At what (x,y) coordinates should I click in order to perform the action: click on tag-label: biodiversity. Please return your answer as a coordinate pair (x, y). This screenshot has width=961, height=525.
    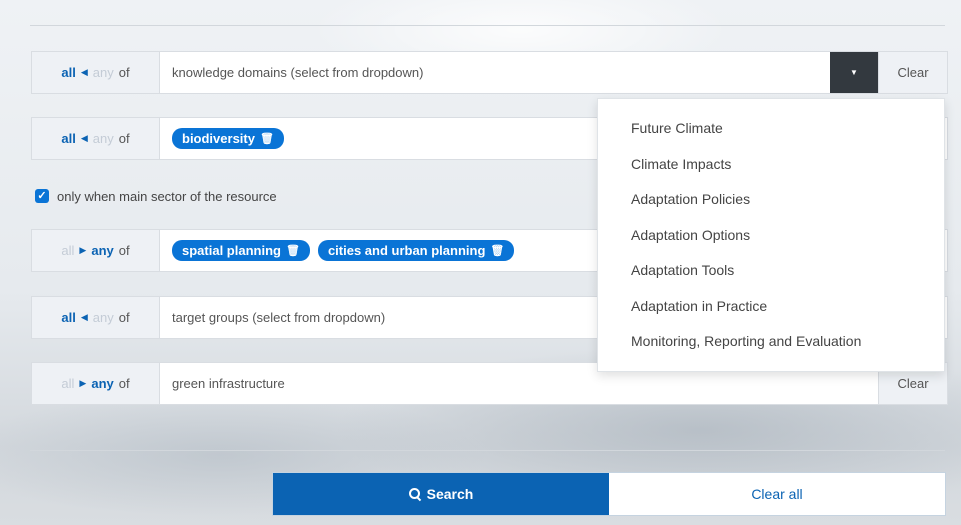
    Looking at the image, I should click on (218, 138).